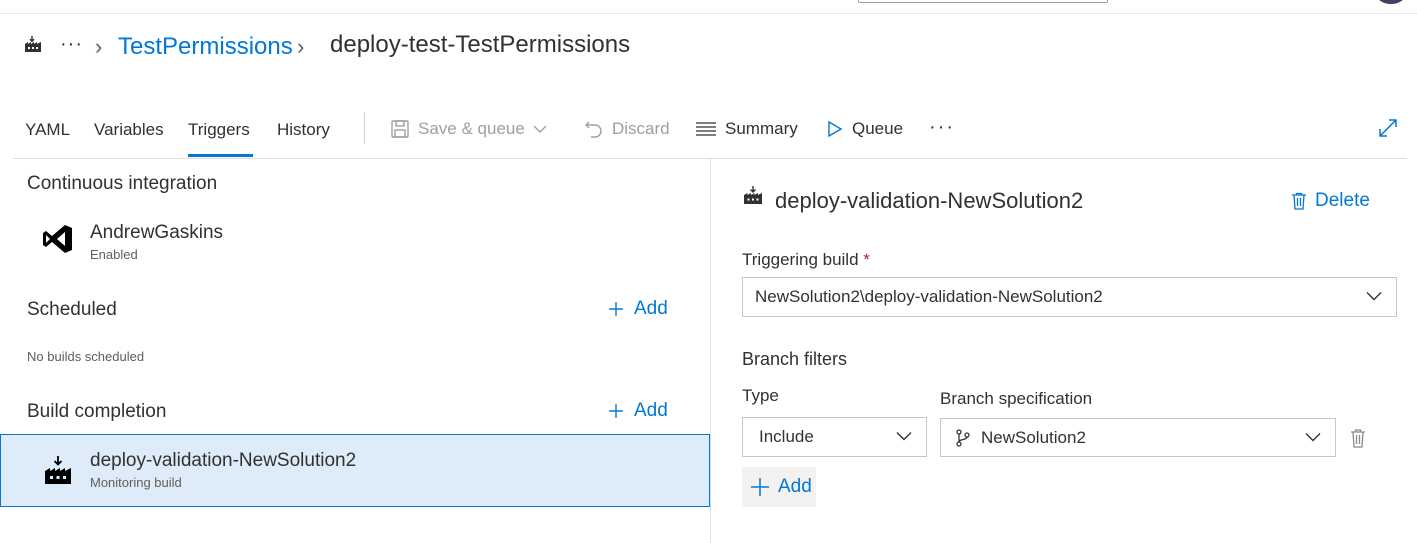  Describe the element at coordinates (71, 44) in the screenshot. I see `breadcrumb-more-button: ···` at that location.